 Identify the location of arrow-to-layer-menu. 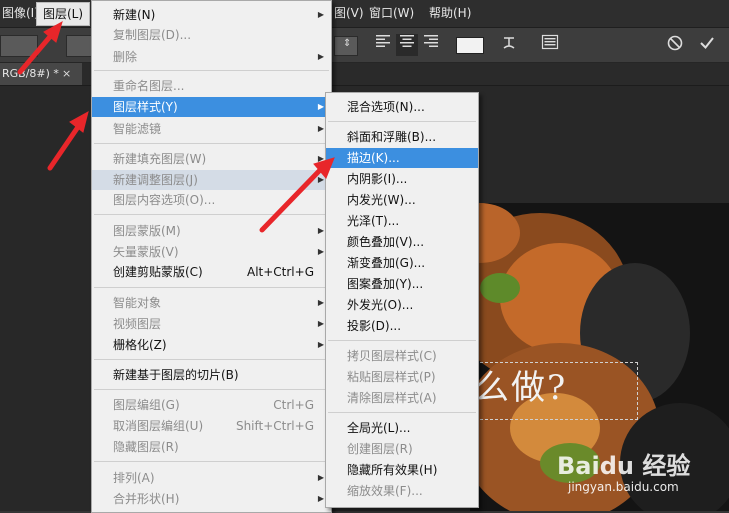
(37, 52).